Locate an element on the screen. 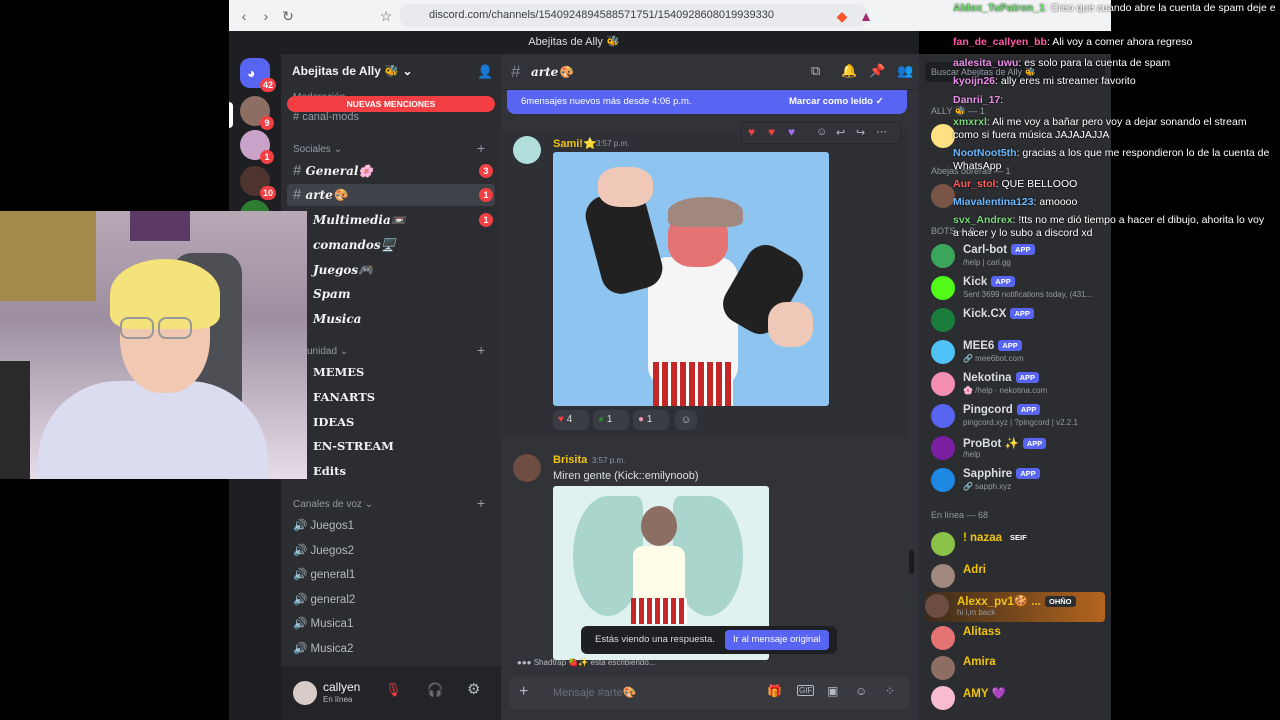  member-online: Amira is located at coordinates (1020, 669).